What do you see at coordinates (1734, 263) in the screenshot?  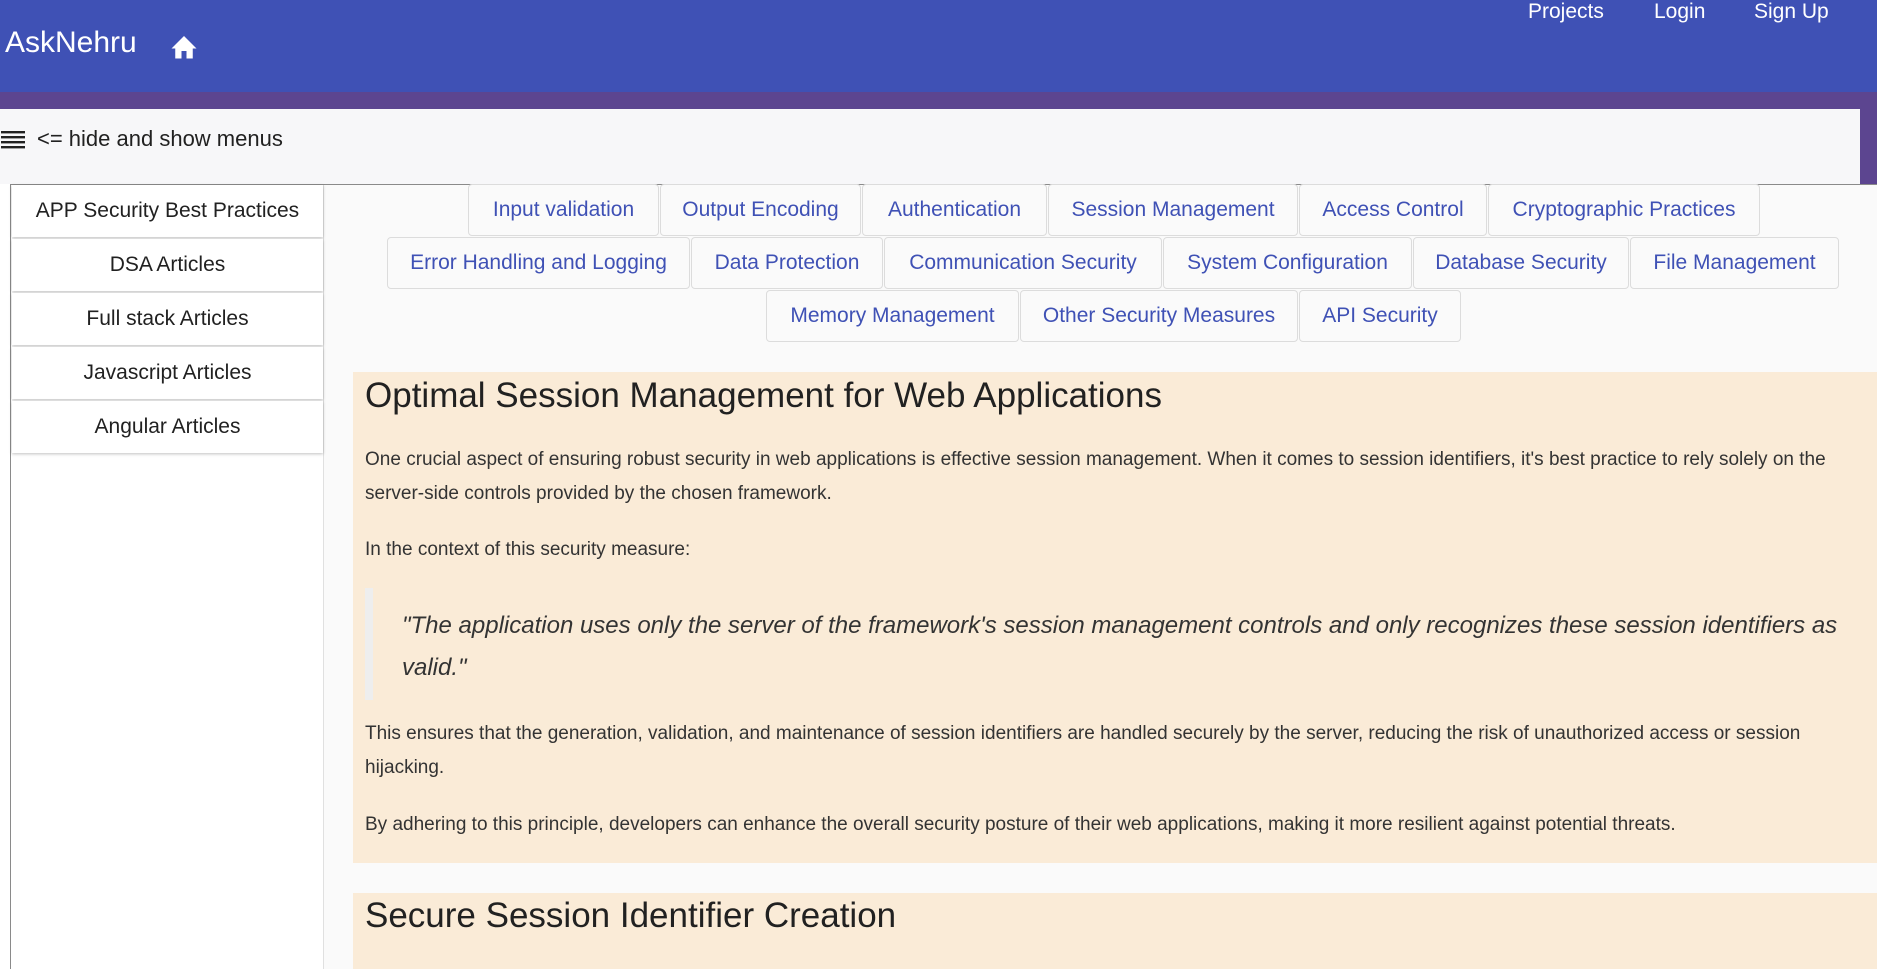 I see `tab-file-management: File Management` at bounding box center [1734, 263].